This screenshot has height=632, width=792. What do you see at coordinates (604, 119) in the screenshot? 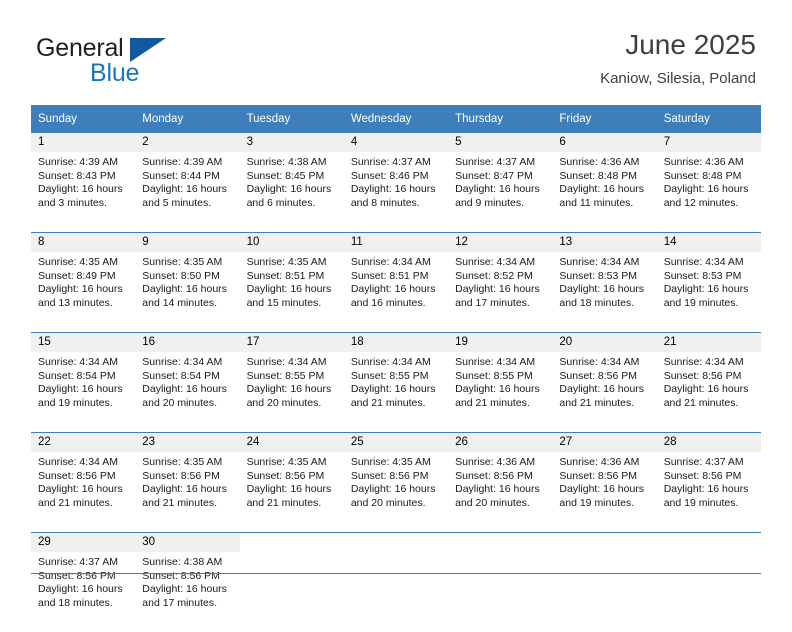
I see `weekday-header-friday: Friday` at bounding box center [604, 119].